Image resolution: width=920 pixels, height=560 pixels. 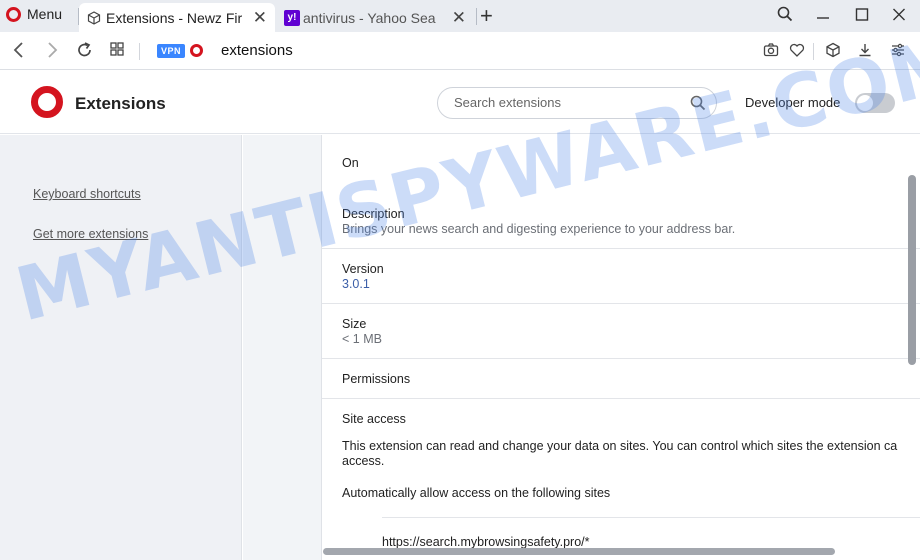 I want to click on download-icon, so click(x=865, y=52).